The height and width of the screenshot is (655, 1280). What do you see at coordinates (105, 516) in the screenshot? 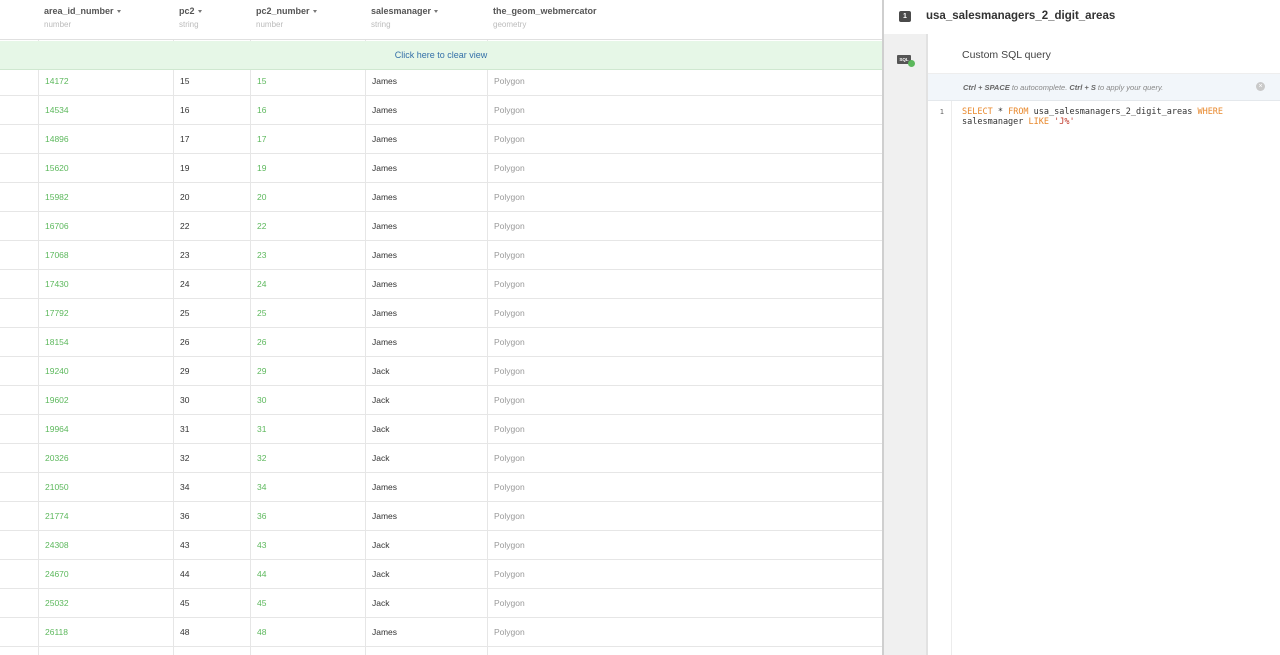
I see `cell-area-id-number: 21774` at bounding box center [105, 516].